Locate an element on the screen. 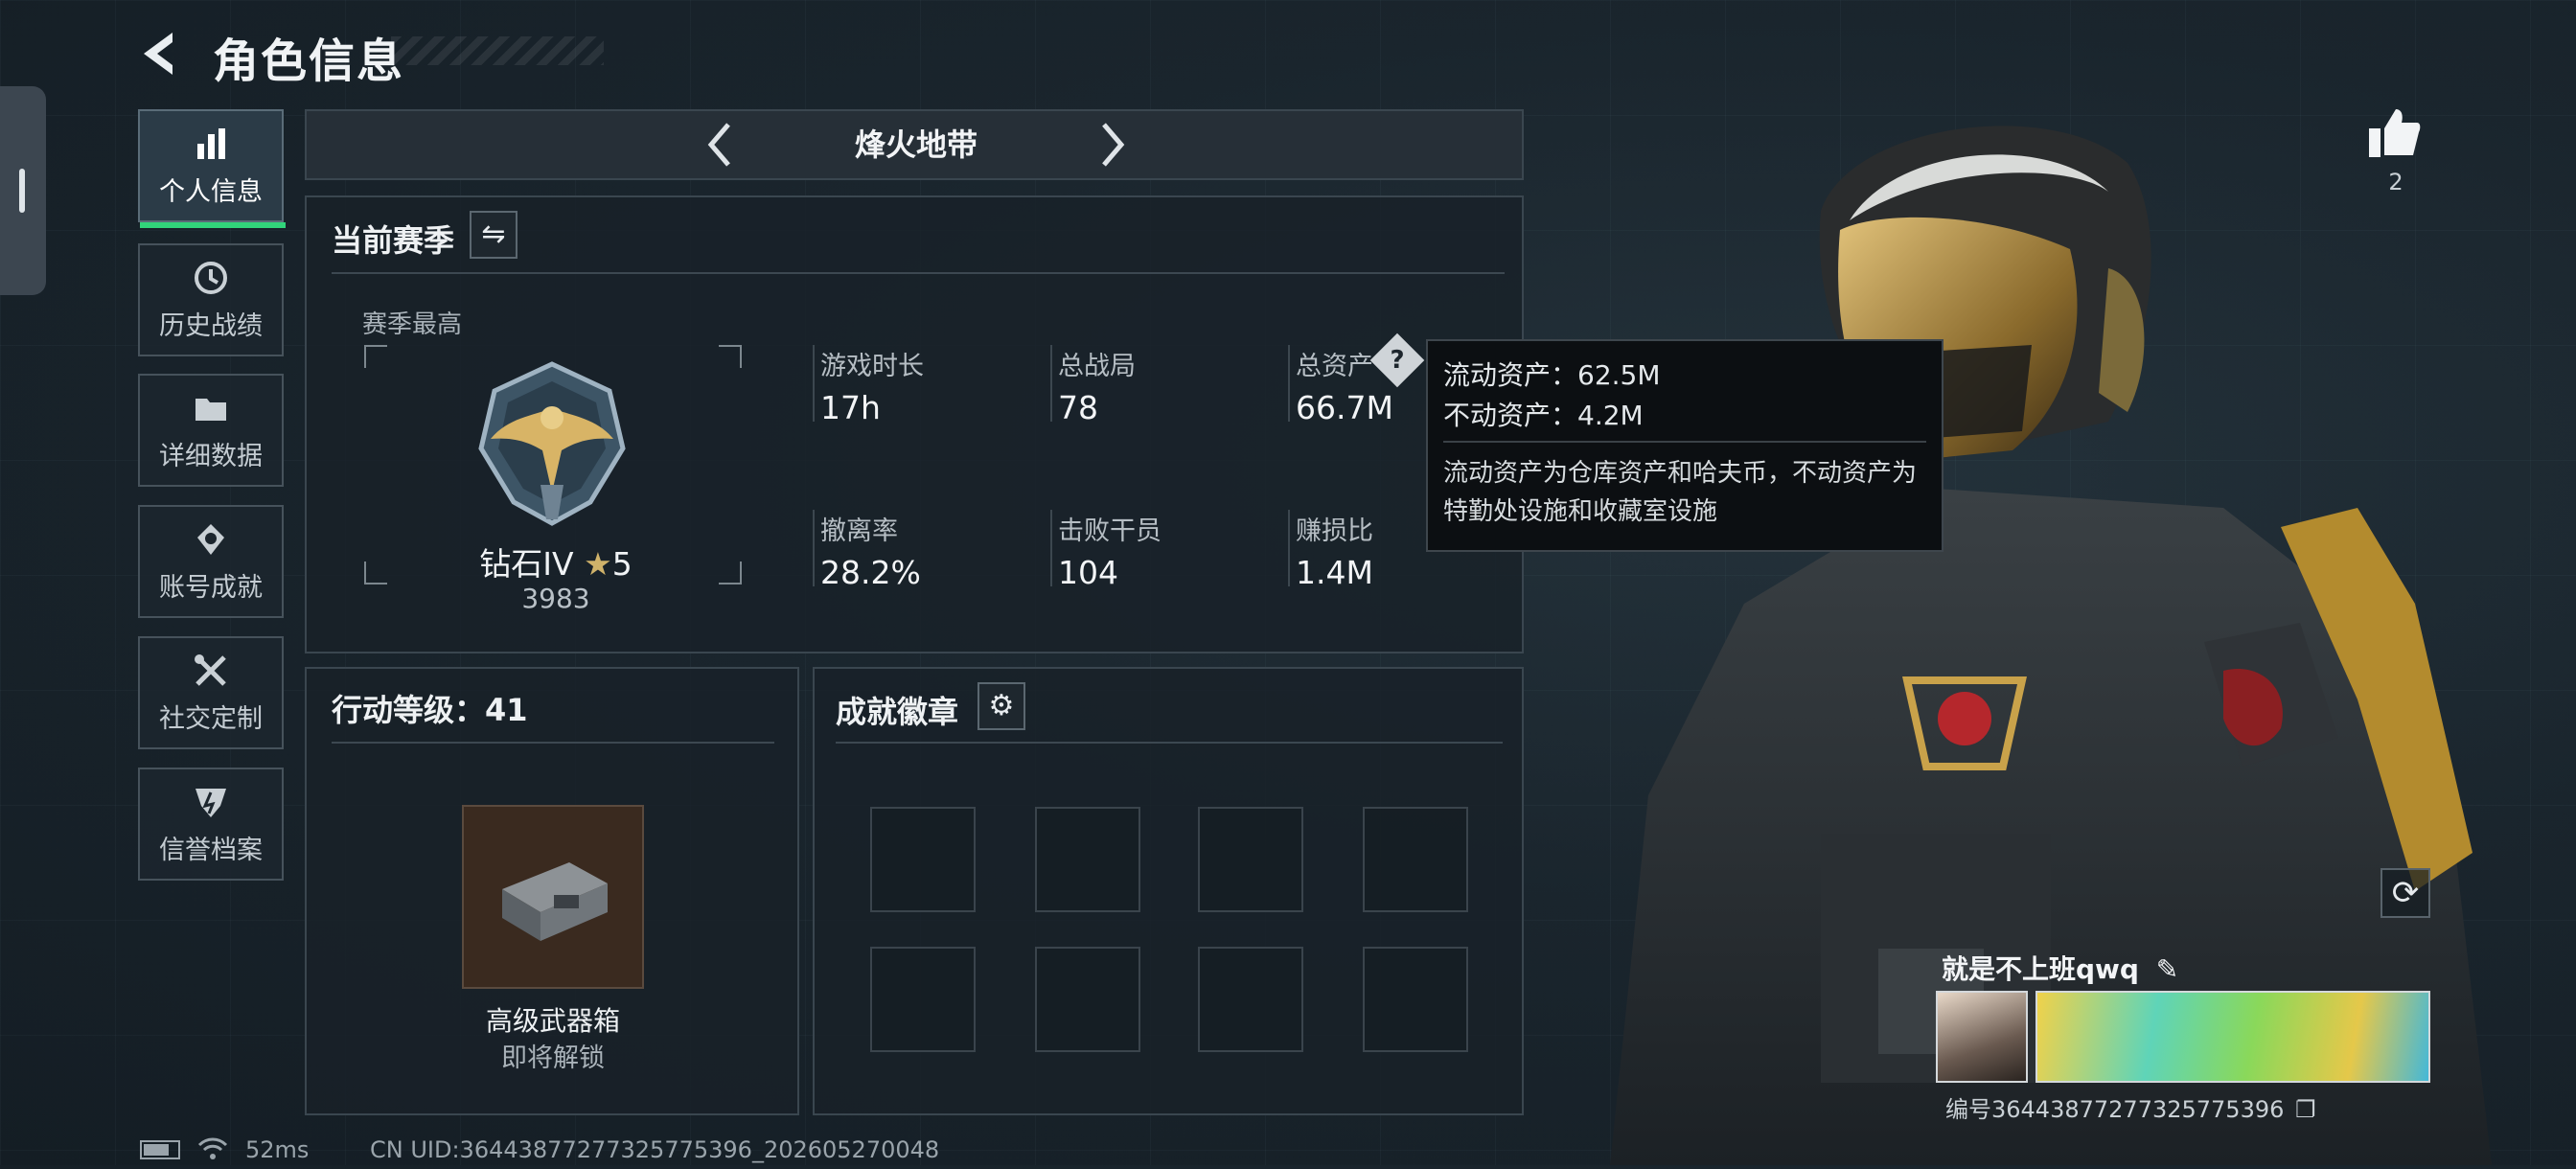  nav-label: 个人信息 is located at coordinates (211, 191).